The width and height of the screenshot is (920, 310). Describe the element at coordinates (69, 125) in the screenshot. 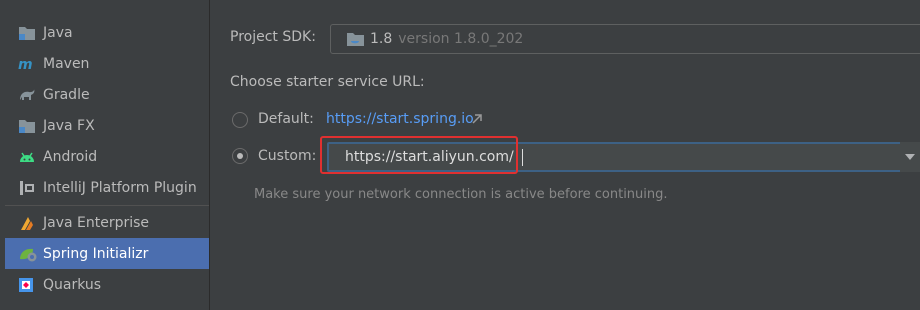

I see `sidebar-item-label: Java FX` at that location.